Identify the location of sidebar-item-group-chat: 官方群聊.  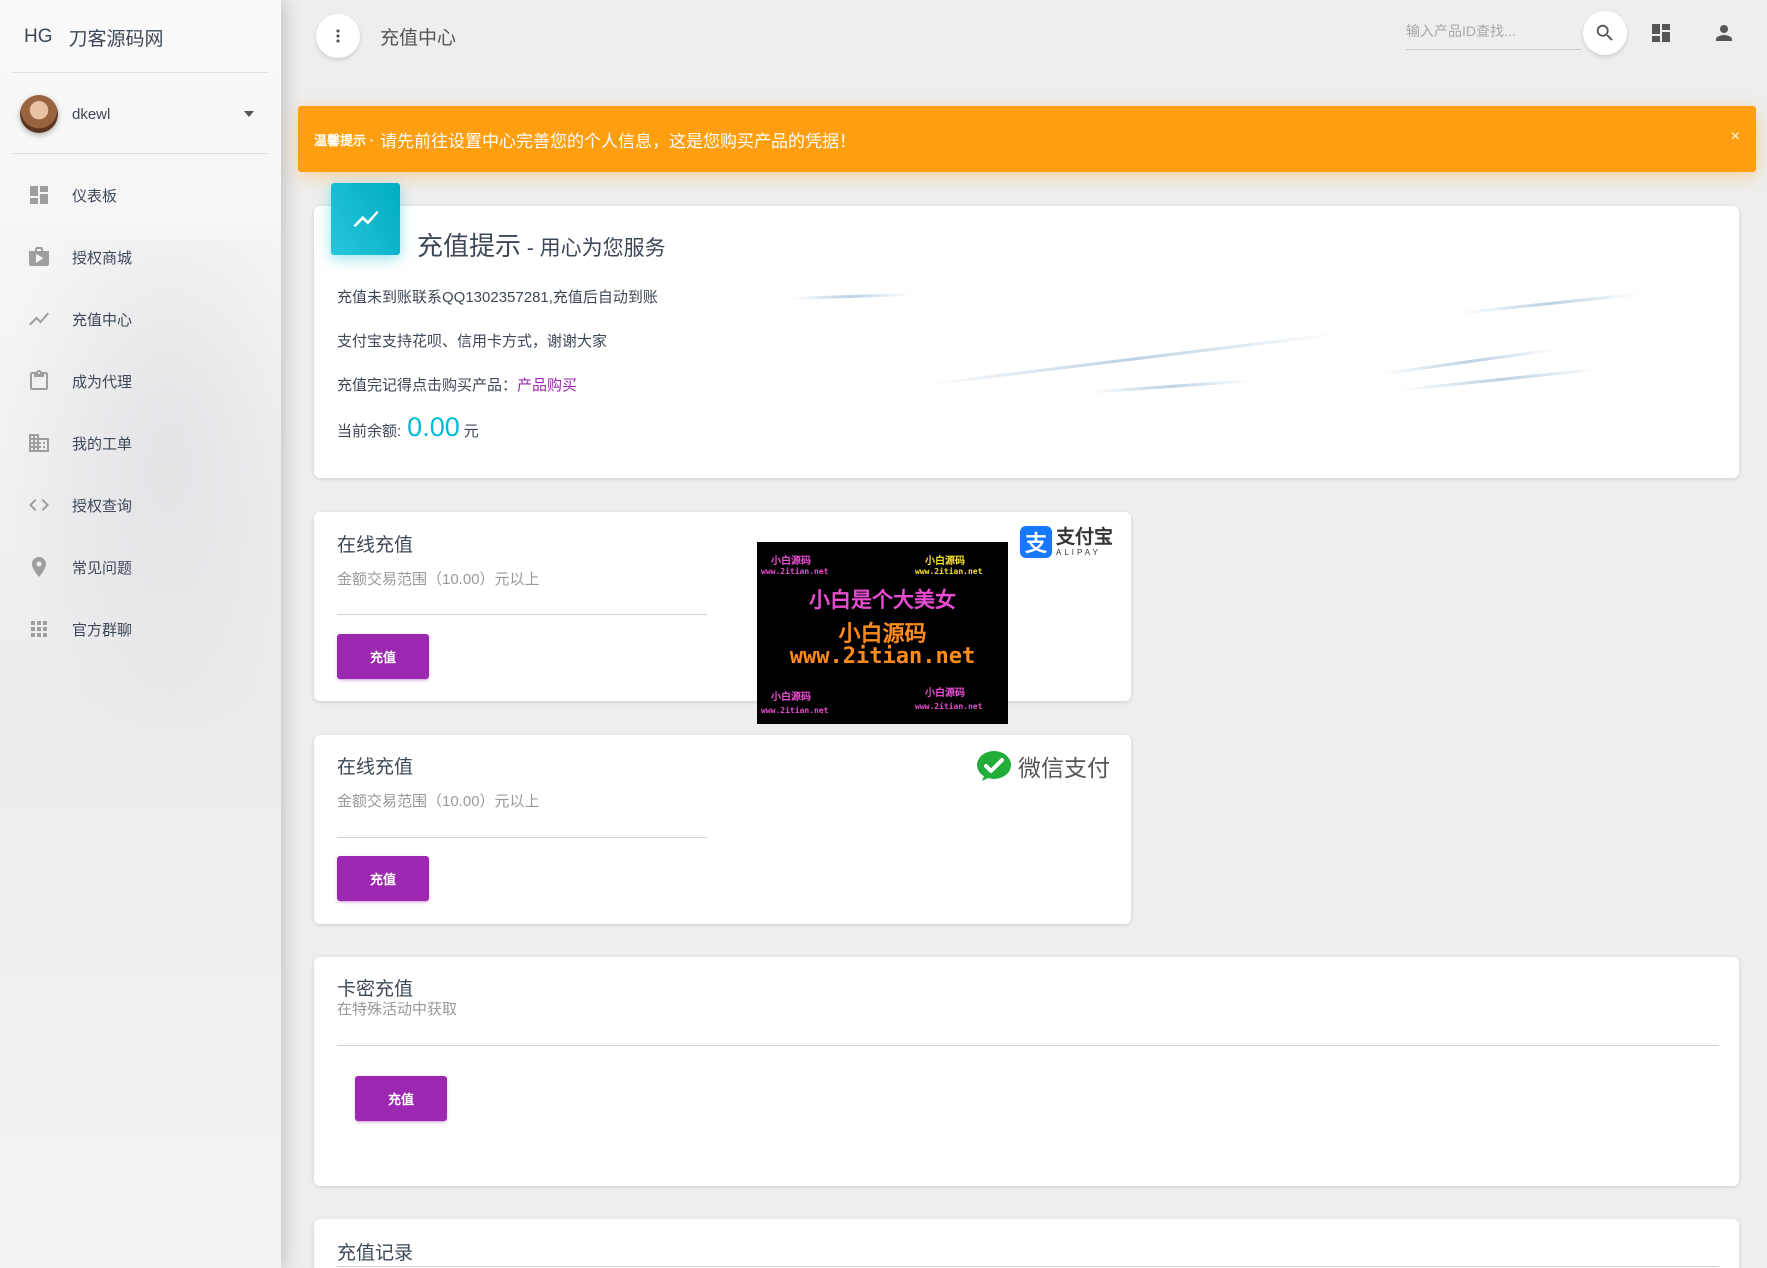
(140, 629).